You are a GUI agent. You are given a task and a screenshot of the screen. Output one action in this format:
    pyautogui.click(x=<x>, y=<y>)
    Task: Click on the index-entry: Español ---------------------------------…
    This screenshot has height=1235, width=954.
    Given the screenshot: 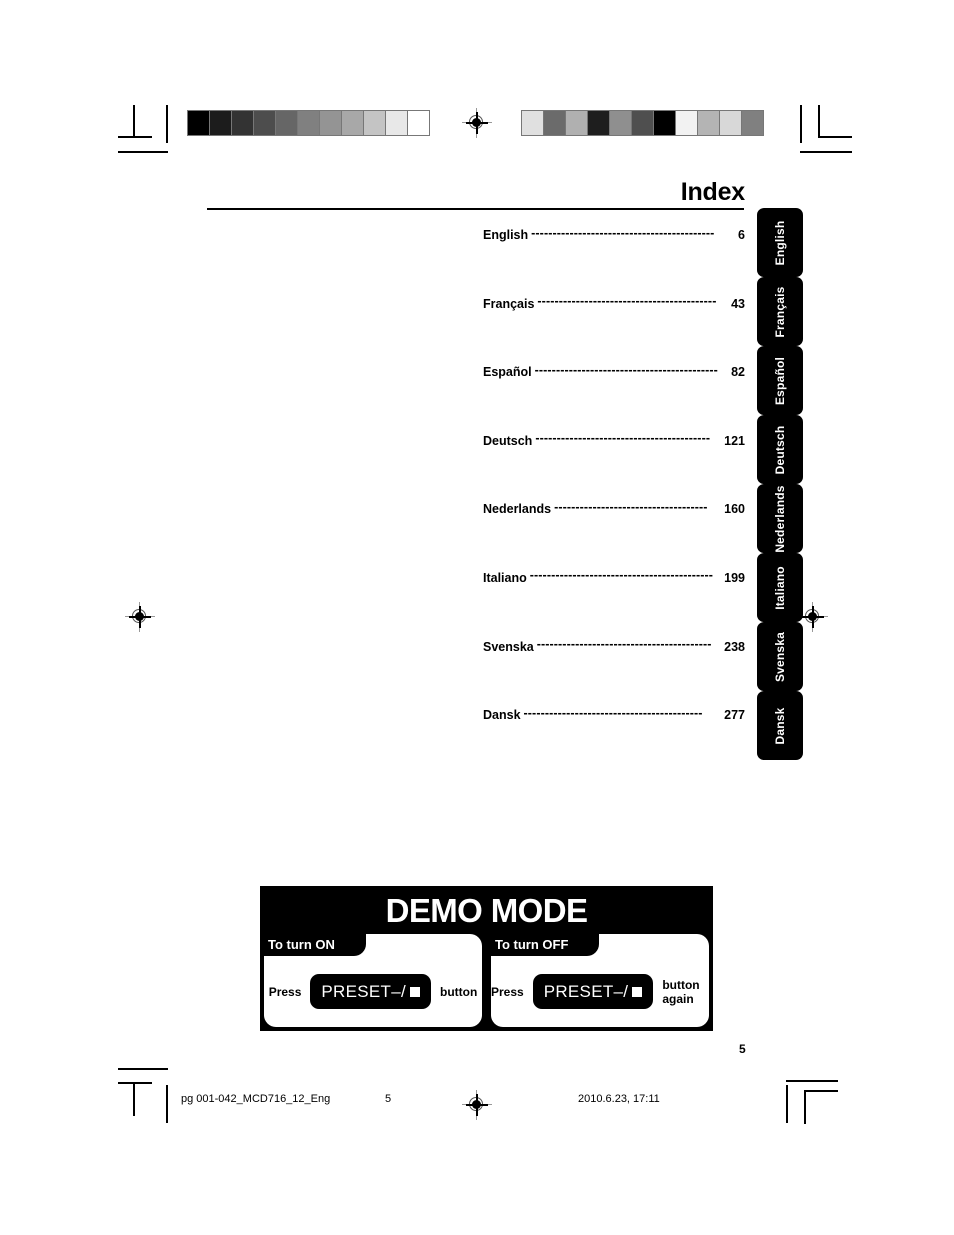 What is the action you would take?
    pyautogui.click(x=614, y=398)
    